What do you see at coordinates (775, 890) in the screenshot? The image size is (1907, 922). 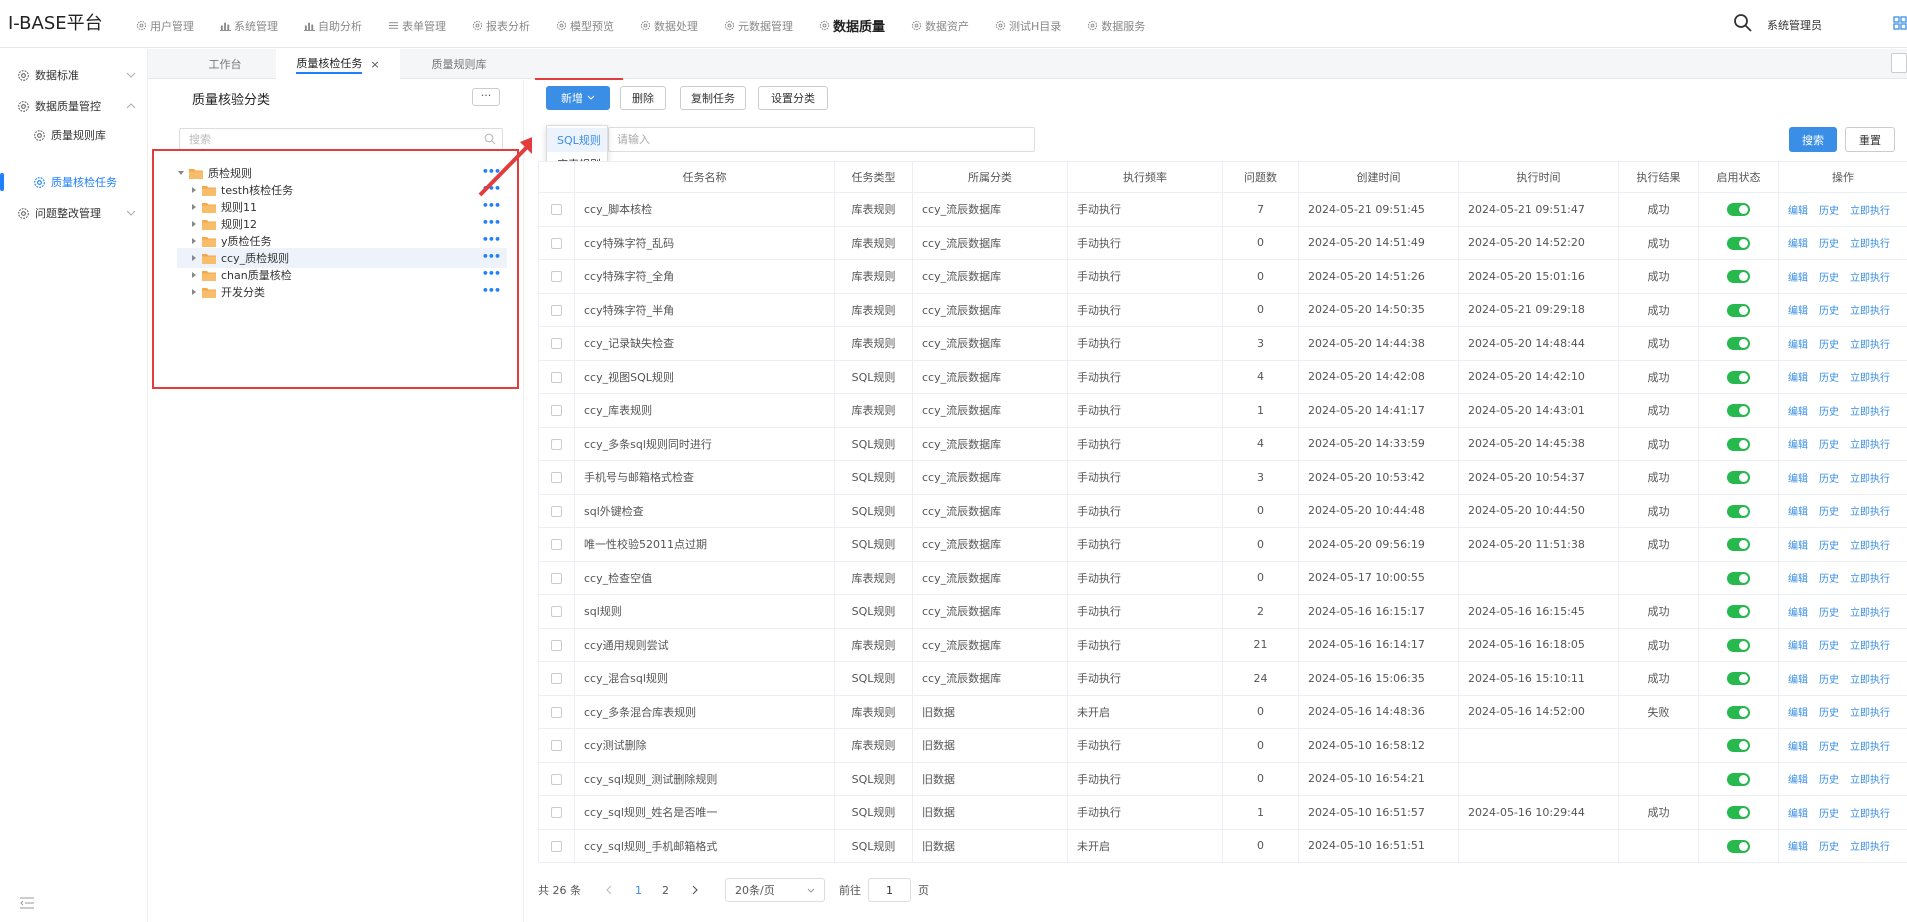 I see `page-size-select: 20条/页` at bounding box center [775, 890].